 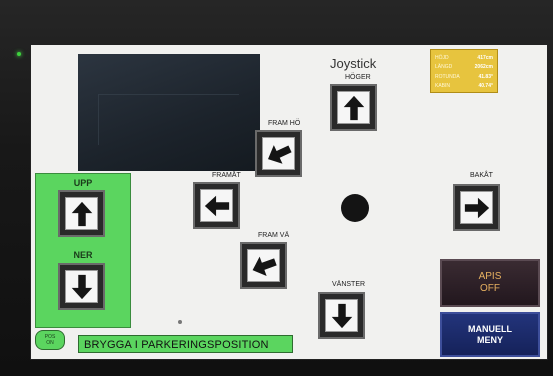 What do you see at coordinates (83, 183) in the screenshot?
I see `upp-label: UPP` at bounding box center [83, 183].